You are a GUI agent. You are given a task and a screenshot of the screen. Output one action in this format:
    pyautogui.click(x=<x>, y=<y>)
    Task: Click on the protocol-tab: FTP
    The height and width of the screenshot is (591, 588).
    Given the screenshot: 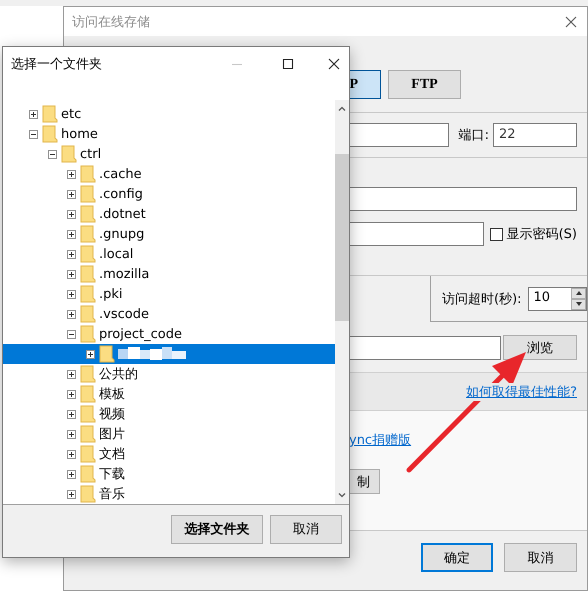 What is the action you would take?
    pyautogui.click(x=424, y=84)
    